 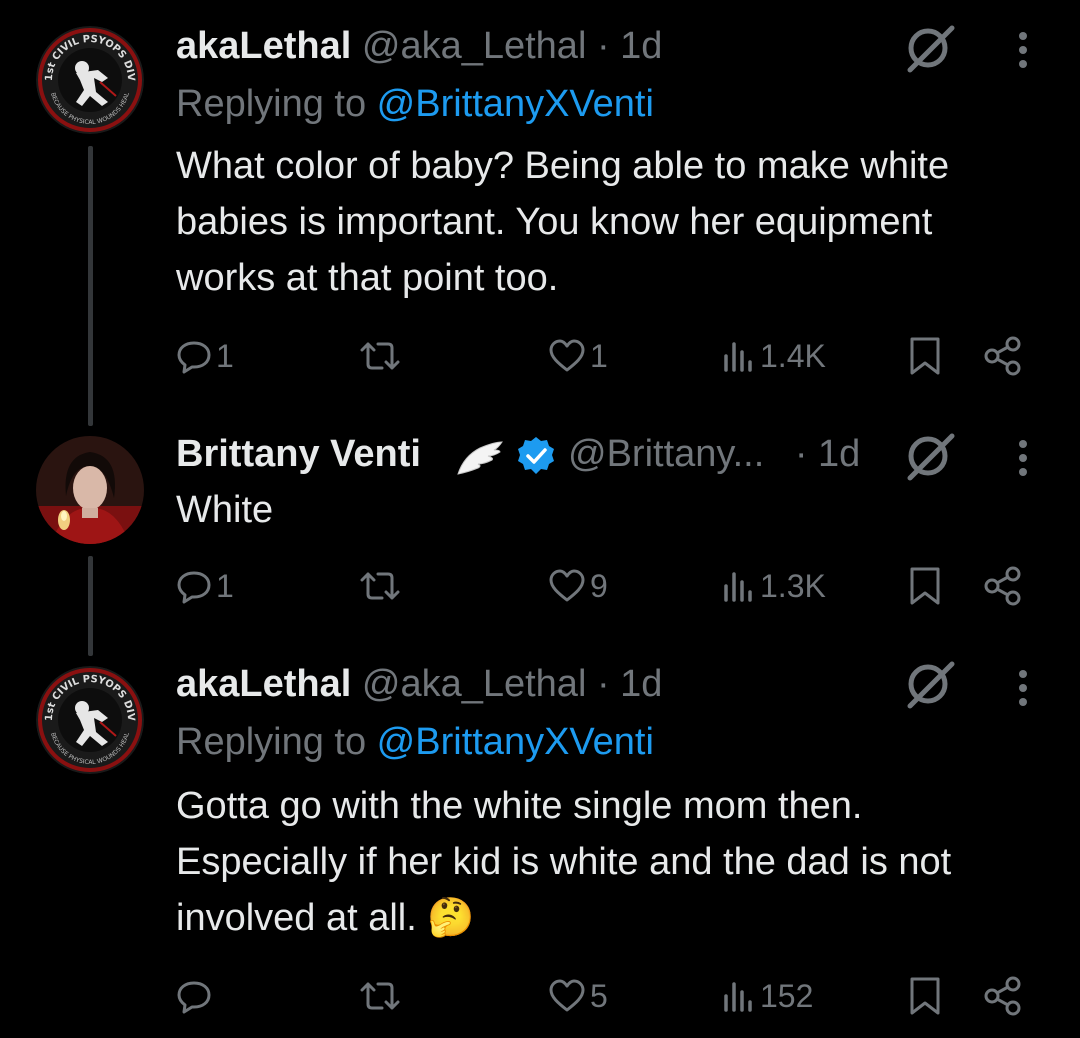 I want to click on action-bar: 1 9 1.3K, so click(x=606, y=586).